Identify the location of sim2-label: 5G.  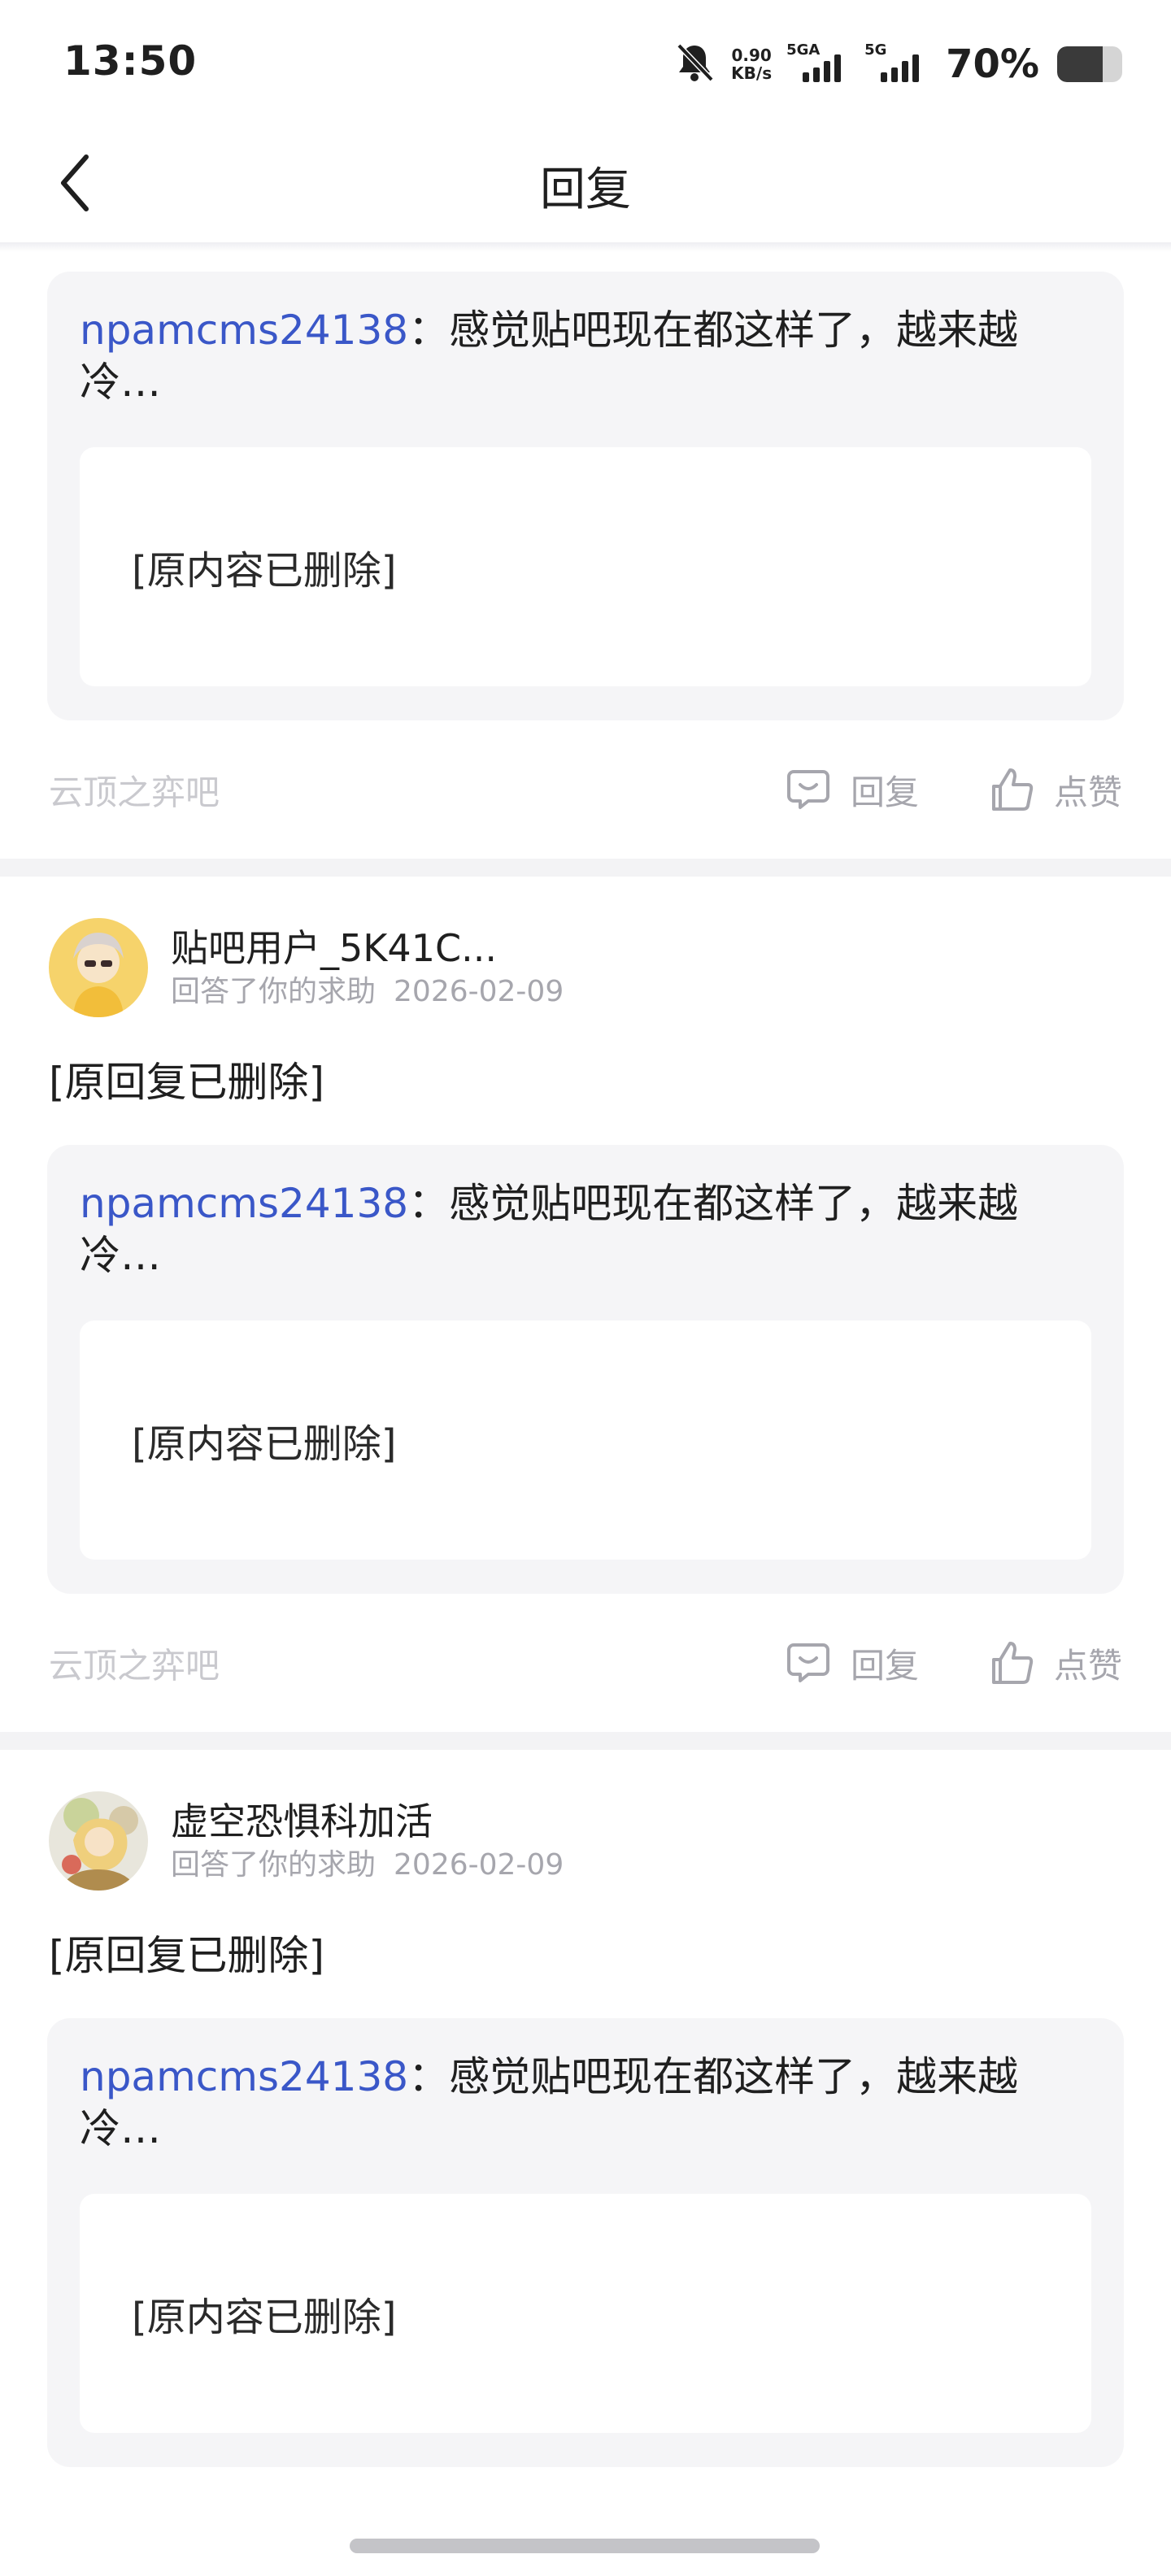
(875, 50).